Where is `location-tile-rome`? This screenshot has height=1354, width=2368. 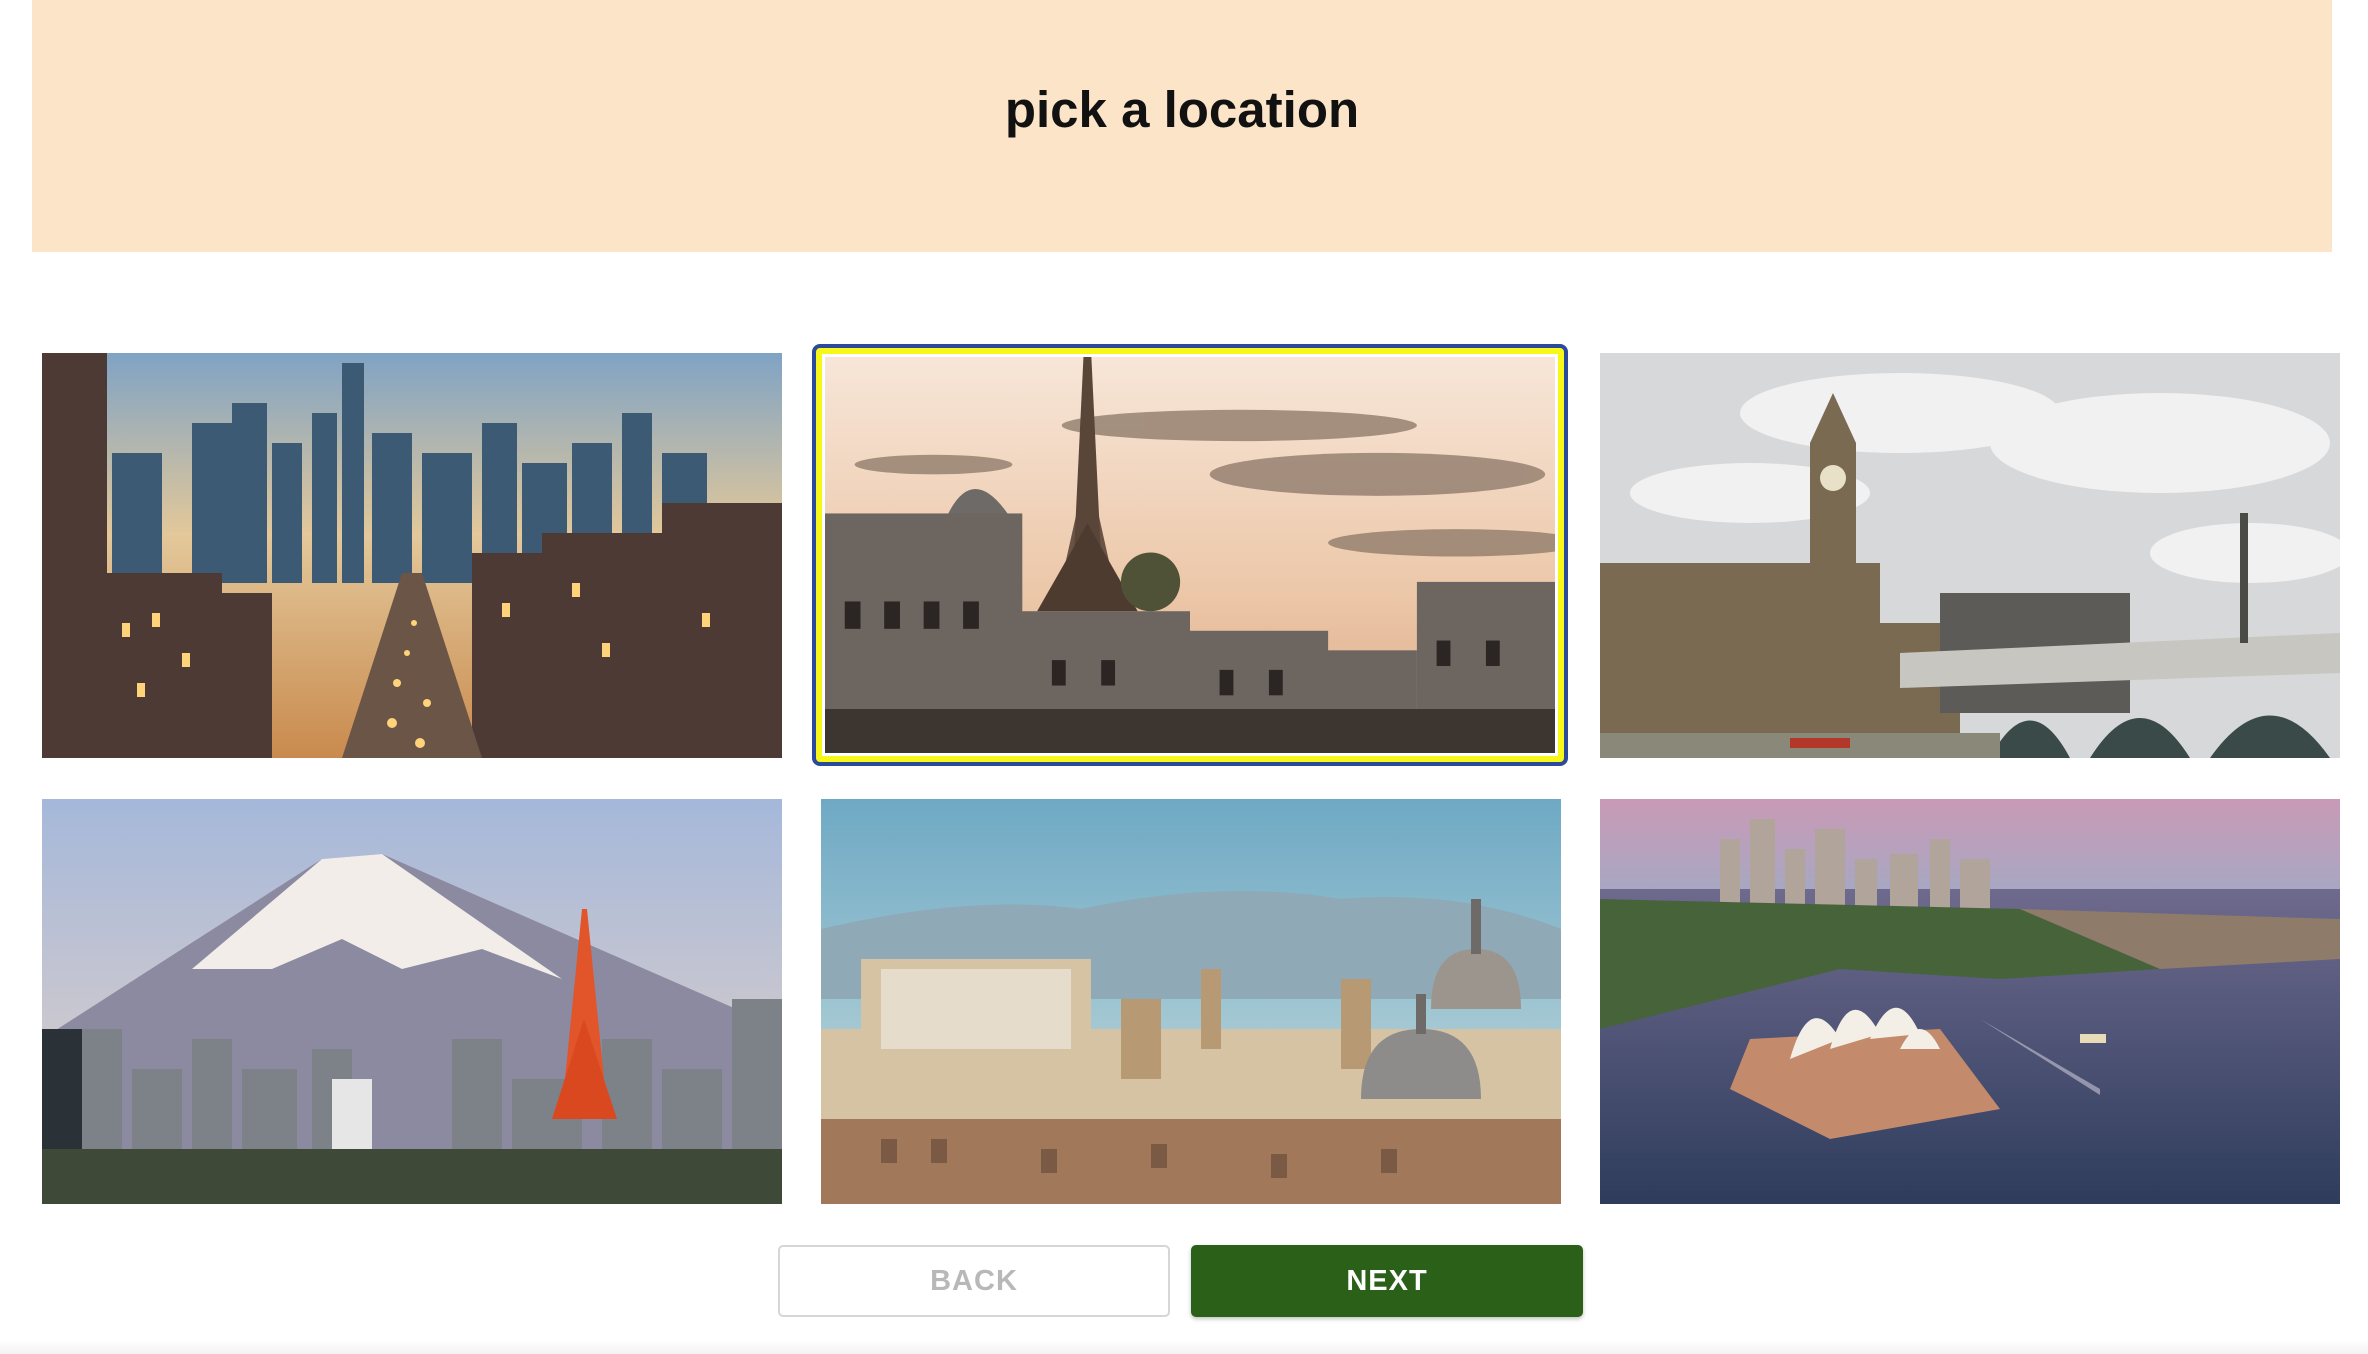
location-tile-rome is located at coordinates (1191, 1001).